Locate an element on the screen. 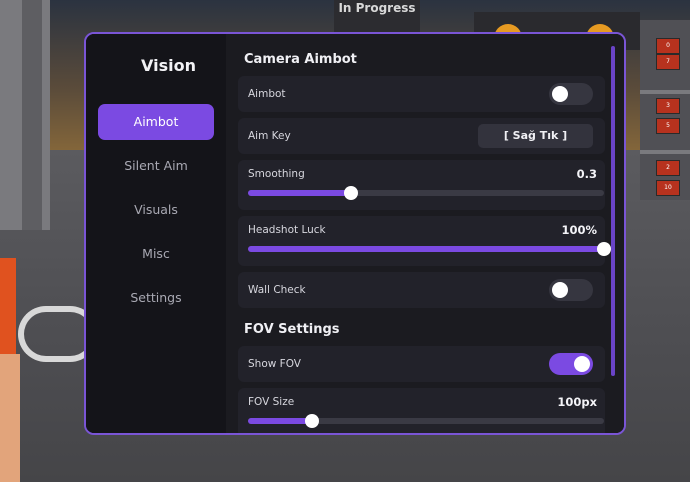  wall-check-label: Wall Check is located at coordinates (277, 290).